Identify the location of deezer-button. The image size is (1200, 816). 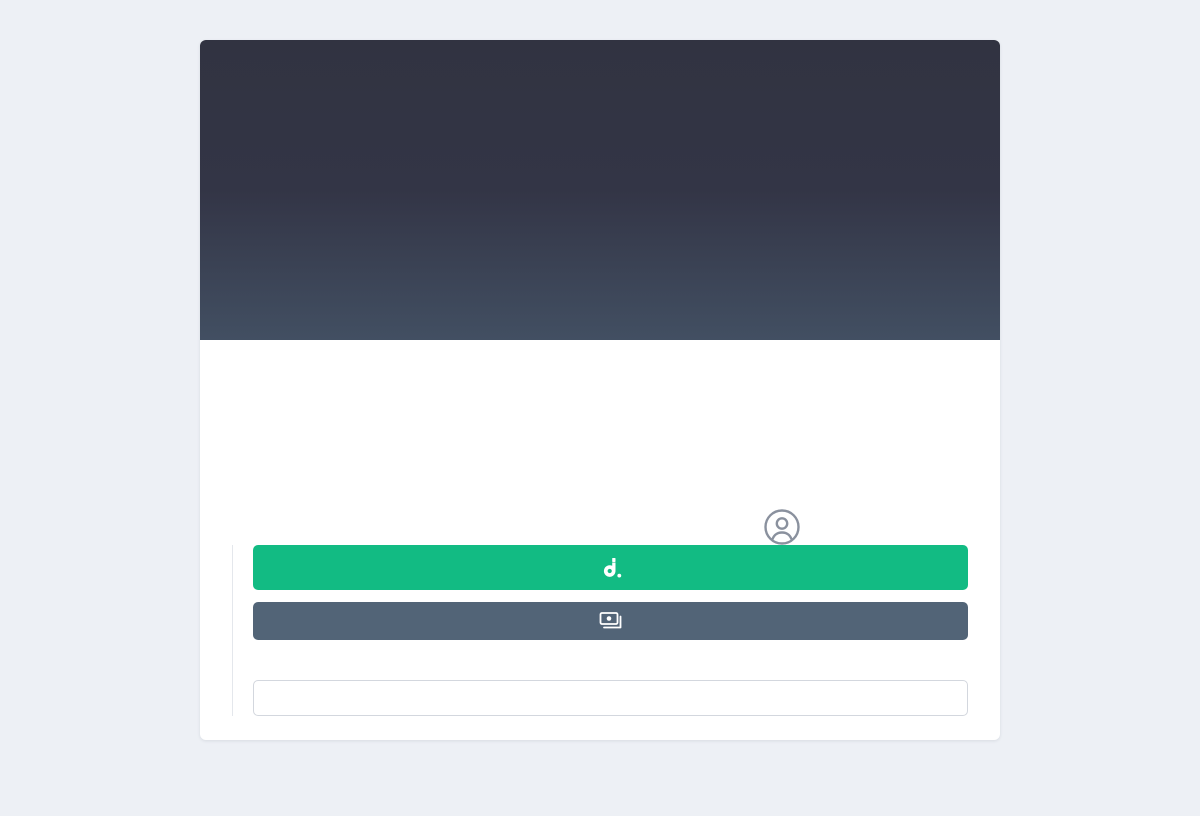
(610, 567).